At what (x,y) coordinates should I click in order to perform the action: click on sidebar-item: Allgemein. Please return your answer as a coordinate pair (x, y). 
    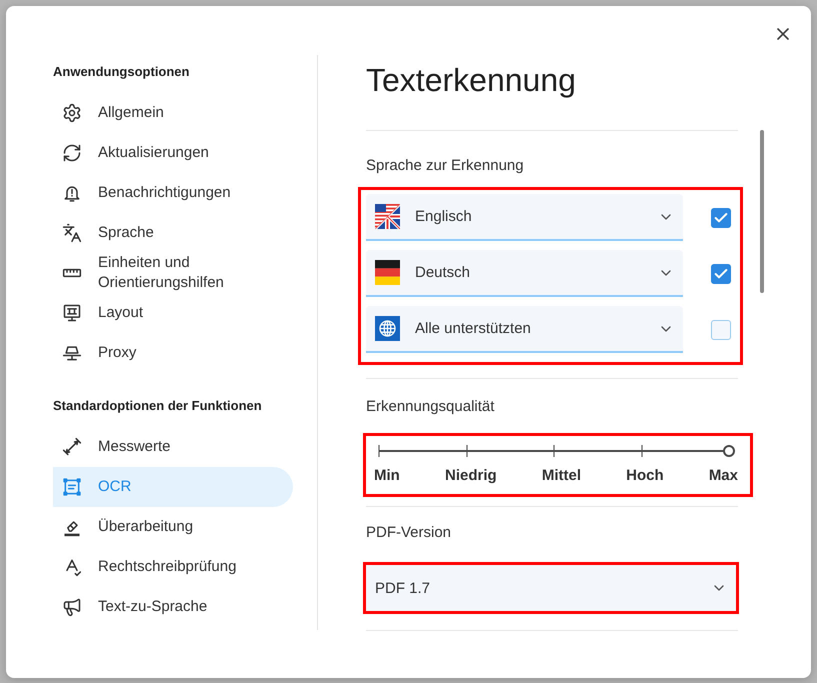
    Looking at the image, I should click on (173, 113).